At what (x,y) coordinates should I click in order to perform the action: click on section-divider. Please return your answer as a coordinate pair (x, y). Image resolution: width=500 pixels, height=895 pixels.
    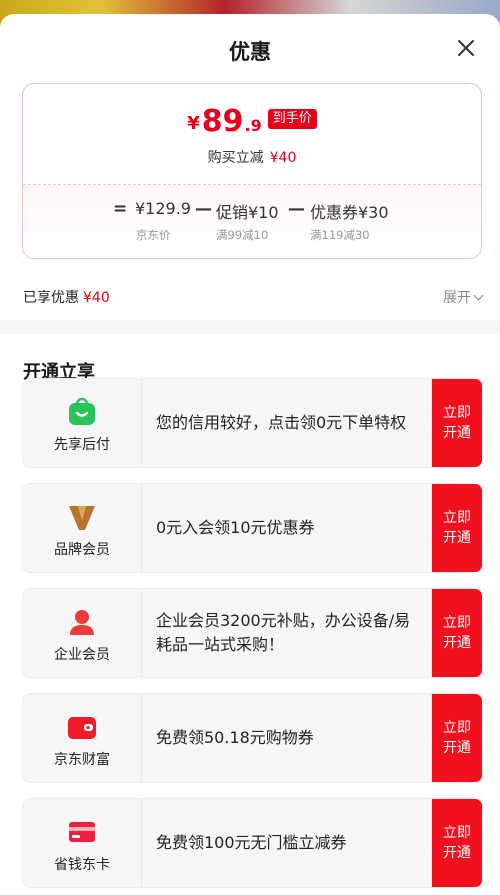
    Looking at the image, I should click on (250, 327).